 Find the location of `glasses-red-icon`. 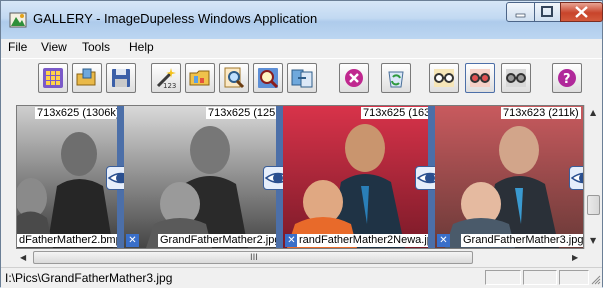

glasses-red-icon is located at coordinates (480, 78).